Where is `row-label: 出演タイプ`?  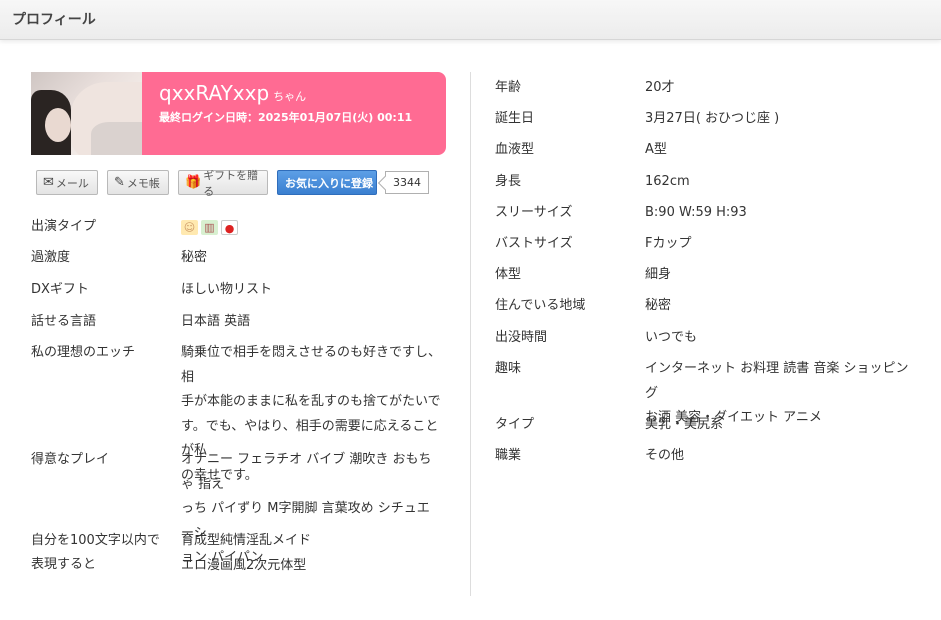
row-label: 出演タイプ is located at coordinates (64, 226).